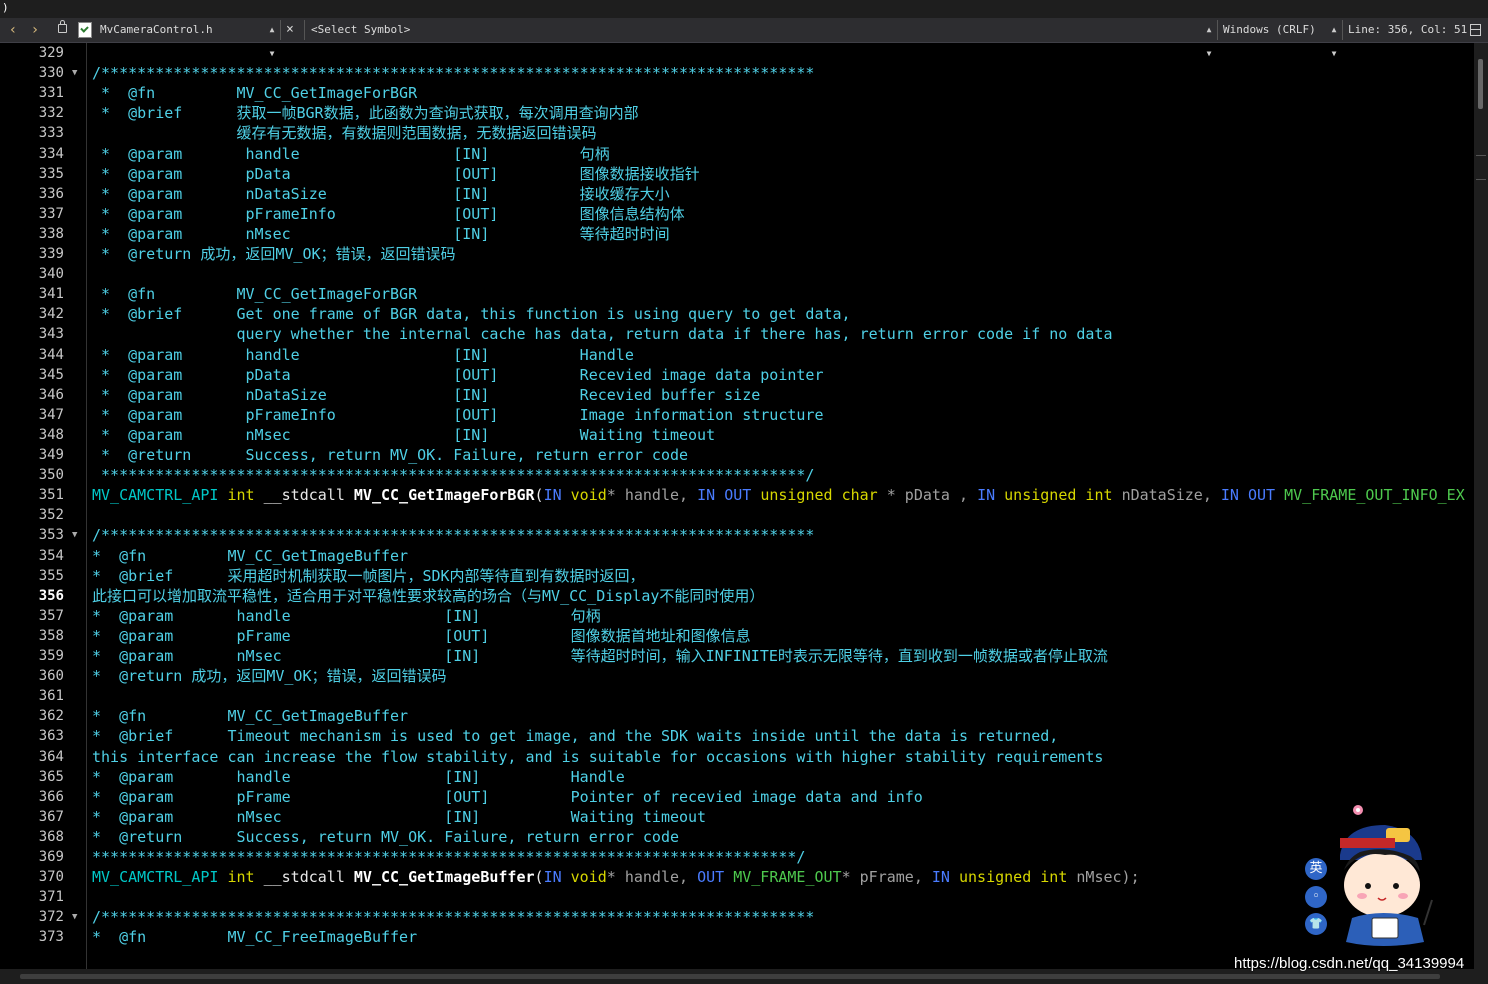  I want to click on code-token: MV_FRAME_OUT, so click(787, 877).